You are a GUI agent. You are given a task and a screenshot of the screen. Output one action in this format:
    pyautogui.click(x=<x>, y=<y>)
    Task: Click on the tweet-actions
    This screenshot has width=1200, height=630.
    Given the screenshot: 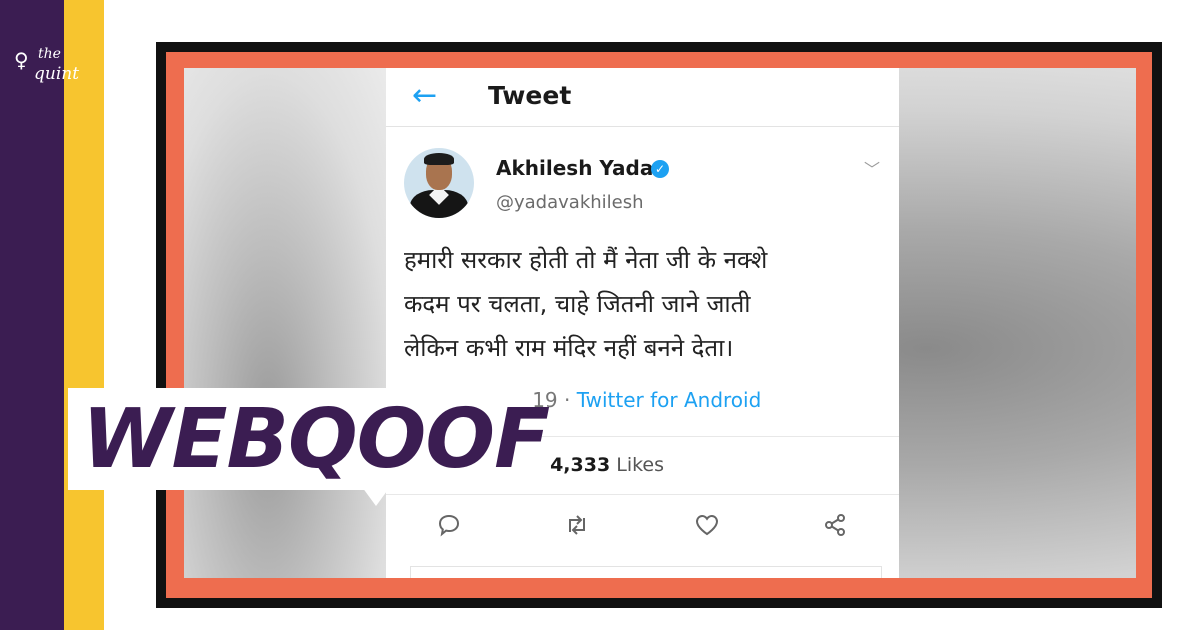 What is the action you would take?
    pyautogui.click(x=642, y=528)
    